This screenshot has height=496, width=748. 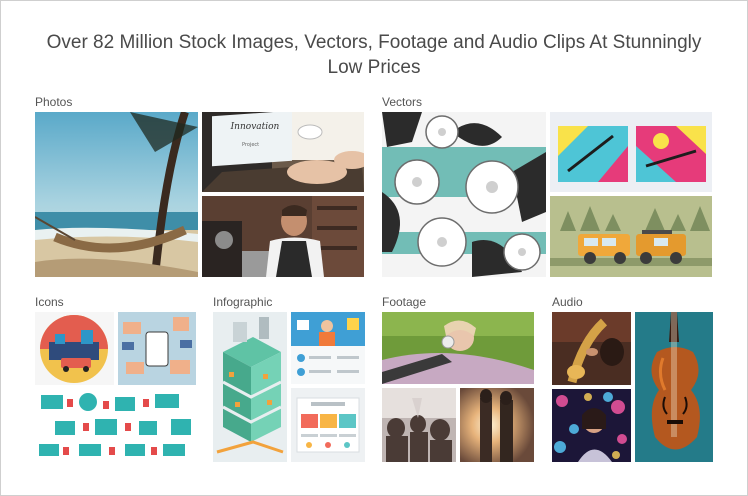 What do you see at coordinates (242, 302) in the screenshot?
I see `category-label-infographic: Infographic` at bounding box center [242, 302].